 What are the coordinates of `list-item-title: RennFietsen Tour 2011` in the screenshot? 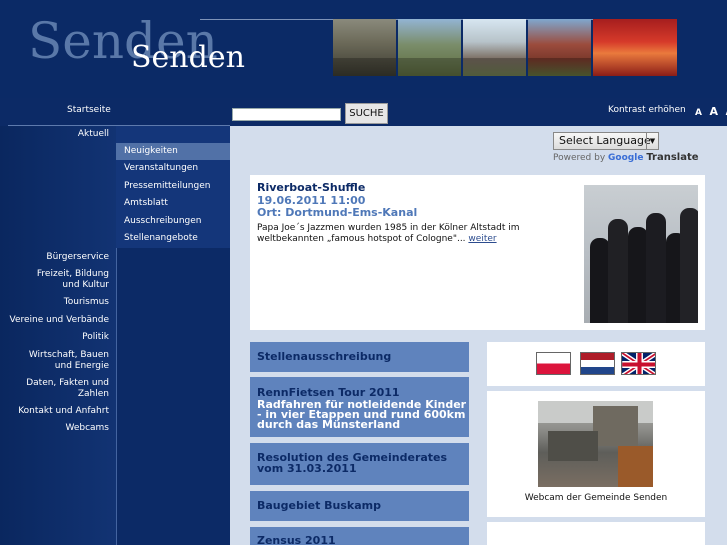 It's located at (328, 392).